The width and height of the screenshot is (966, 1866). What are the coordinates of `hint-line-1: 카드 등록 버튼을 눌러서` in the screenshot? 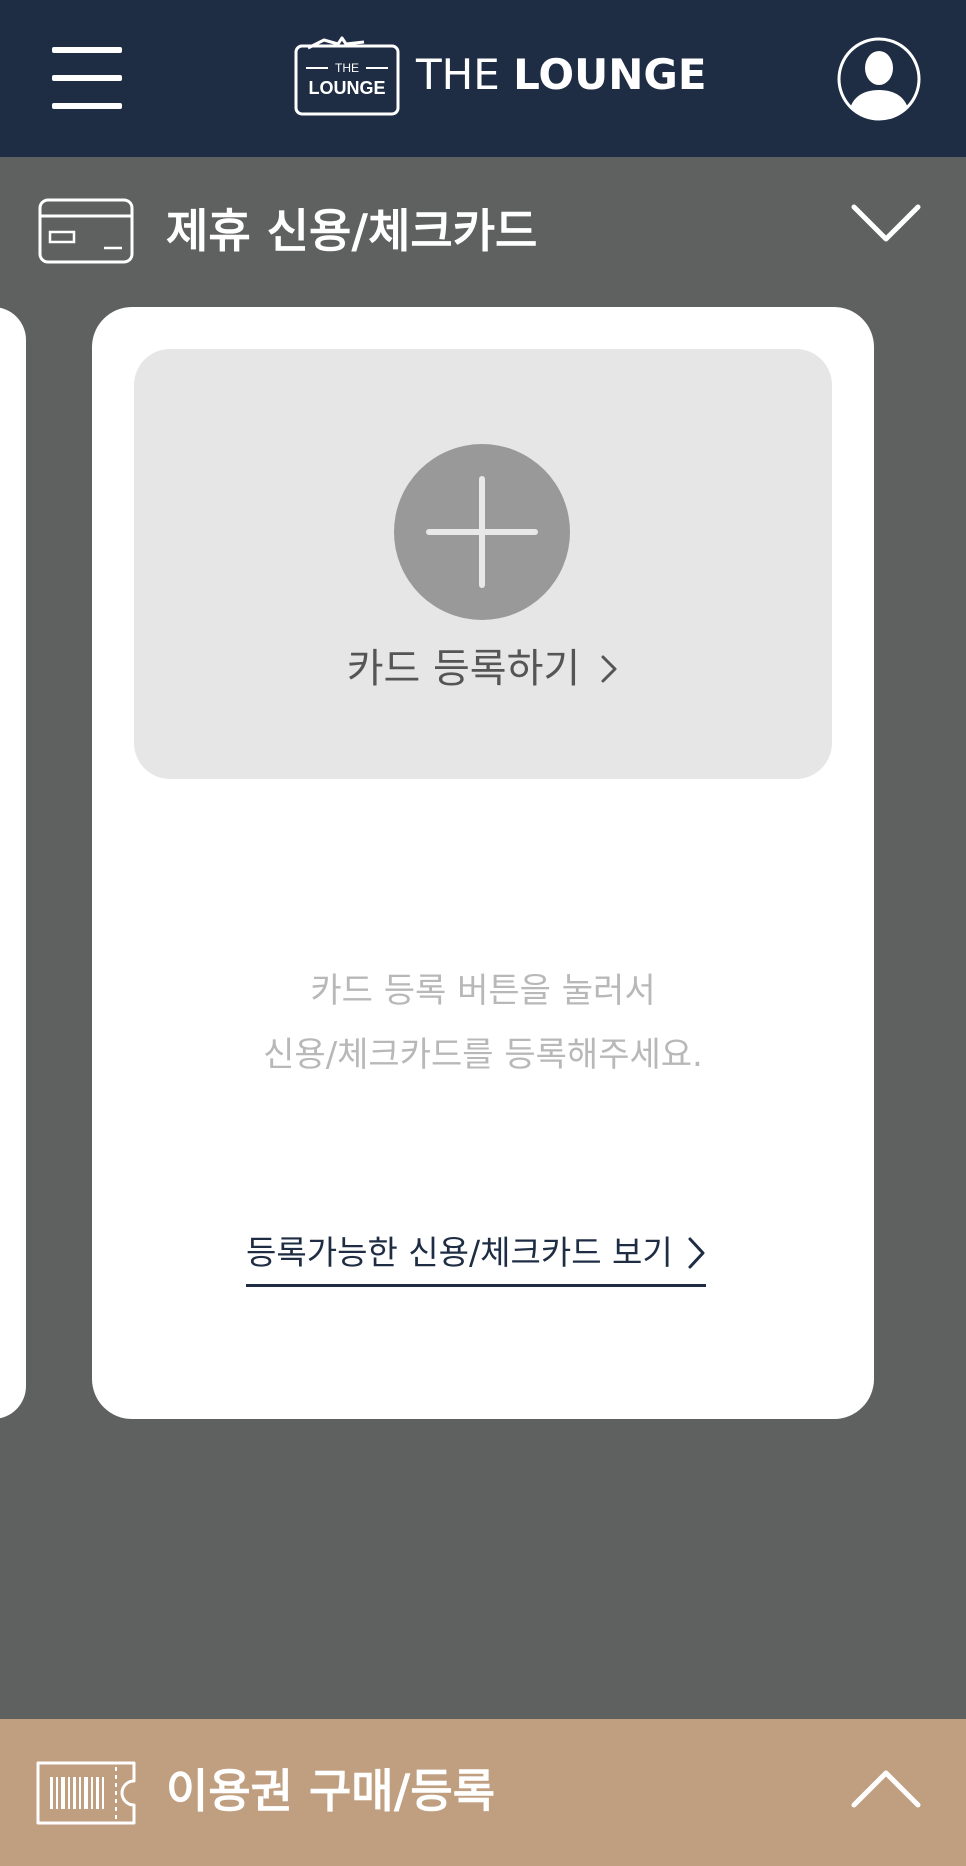 It's located at (483, 991).